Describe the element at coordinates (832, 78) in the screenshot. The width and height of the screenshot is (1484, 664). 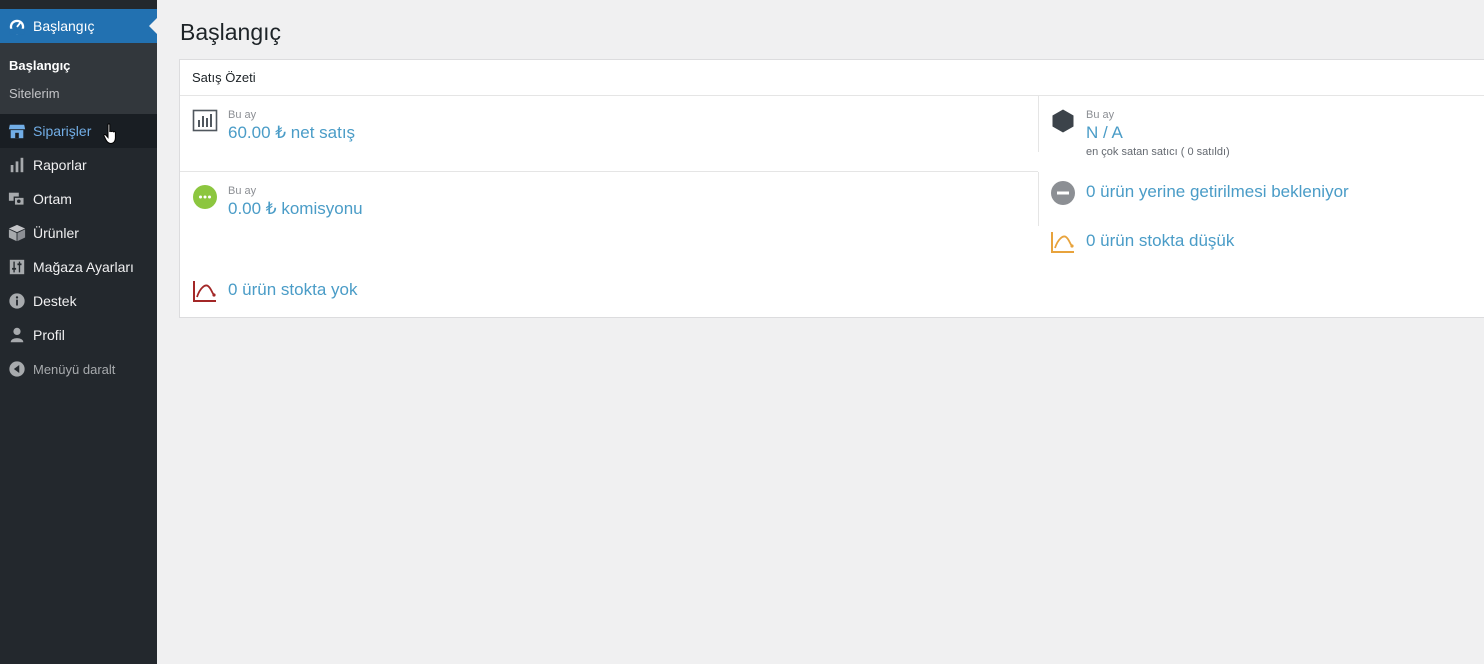
I see `panel-title: Satış Özeti` at that location.